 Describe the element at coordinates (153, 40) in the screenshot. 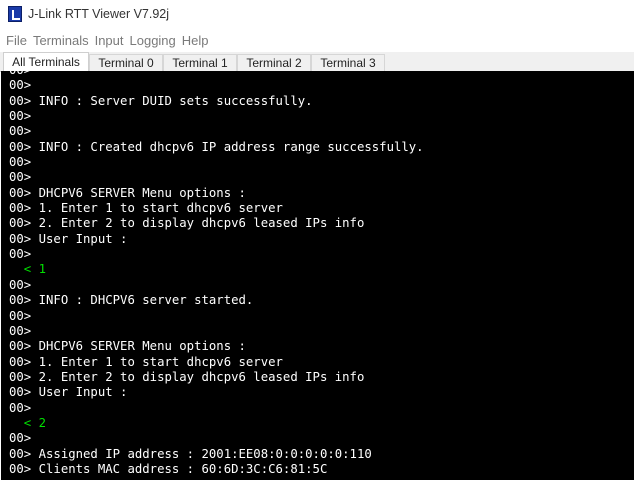

I see `menu-logging: Logging` at that location.